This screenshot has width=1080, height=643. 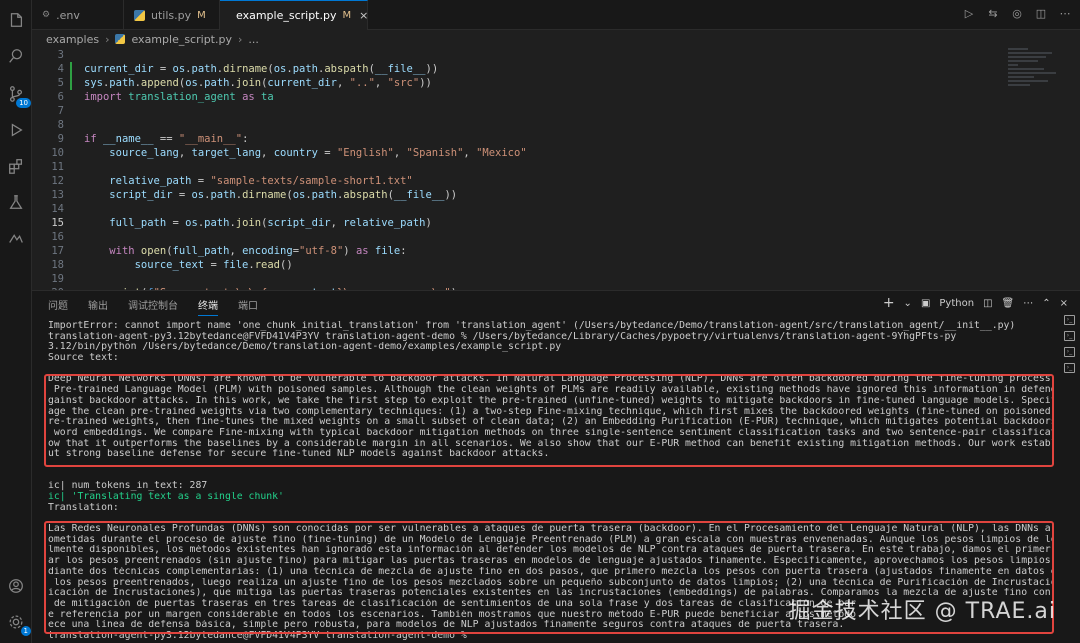 What do you see at coordinates (975, 303) in the screenshot?
I see `panel-actions: + ⌄ ▣ Python ◫ 🗑 ⋯ ⌃ ×` at bounding box center [975, 303].